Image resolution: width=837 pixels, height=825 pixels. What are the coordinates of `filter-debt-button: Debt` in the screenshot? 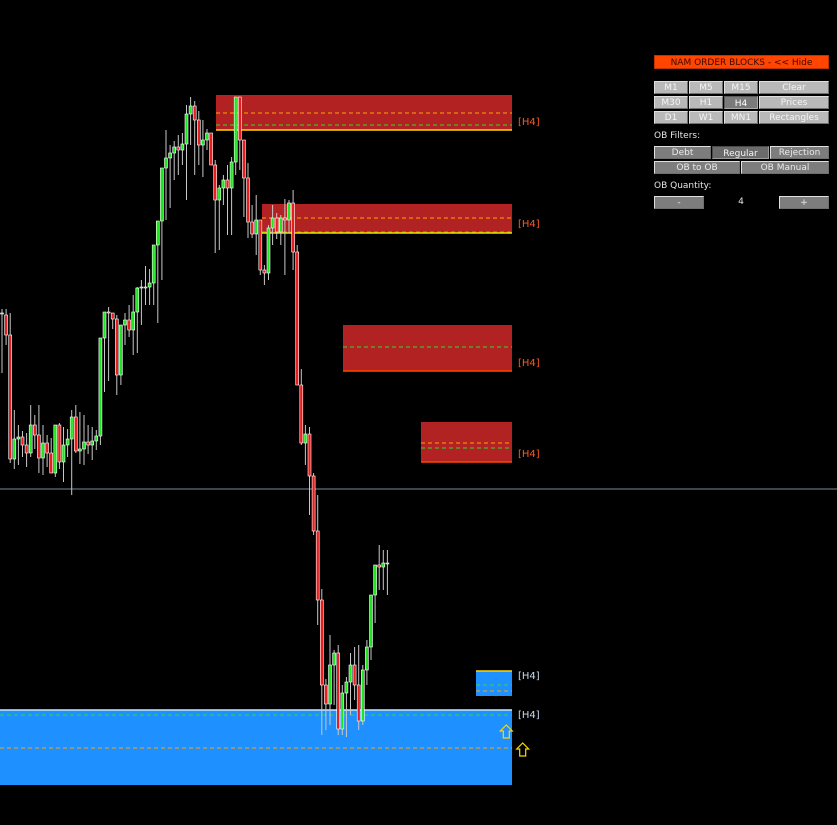 It's located at (682, 152).